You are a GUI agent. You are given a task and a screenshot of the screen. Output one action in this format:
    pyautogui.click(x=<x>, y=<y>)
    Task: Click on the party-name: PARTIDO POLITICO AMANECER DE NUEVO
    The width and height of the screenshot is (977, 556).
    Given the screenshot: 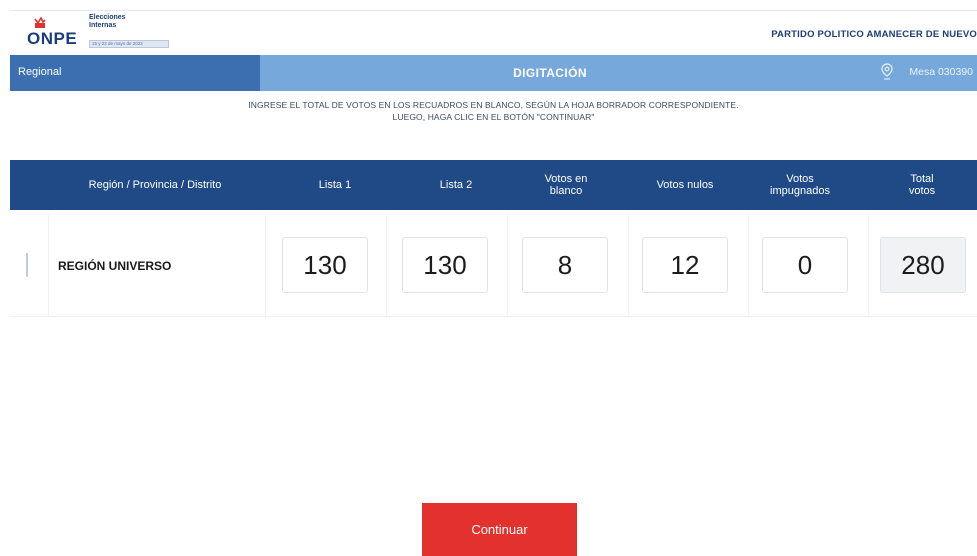 What is the action you would take?
    pyautogui.click(x=874, y=34)
    